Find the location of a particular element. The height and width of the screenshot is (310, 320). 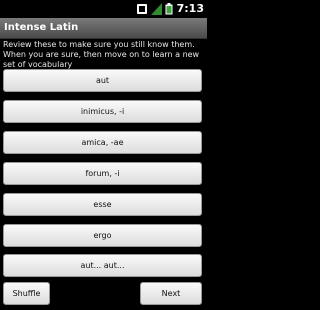

word-button-inimicus: inimicus, -i is located at coordinates (102, 111).